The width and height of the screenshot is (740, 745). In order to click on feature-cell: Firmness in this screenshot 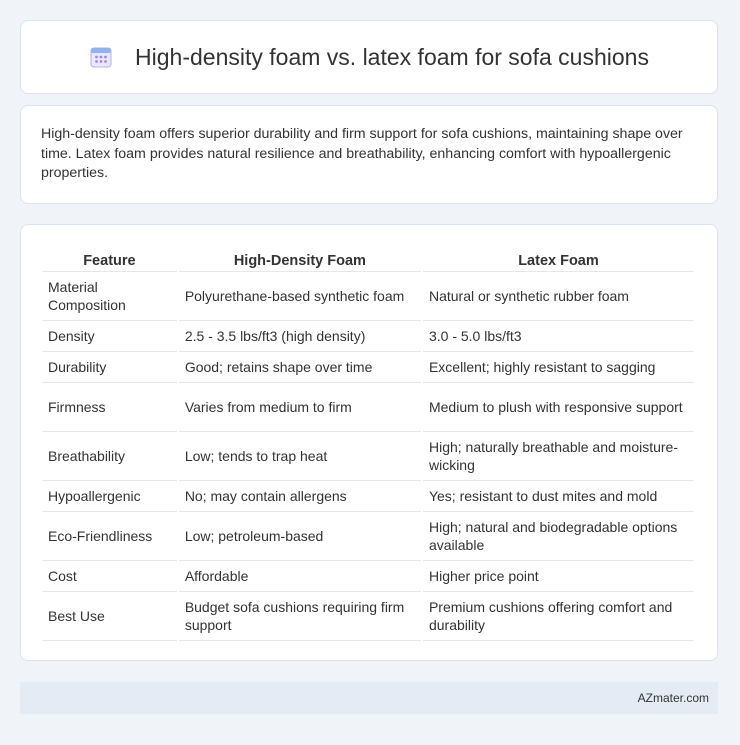, I will do `click(109, 407)`.